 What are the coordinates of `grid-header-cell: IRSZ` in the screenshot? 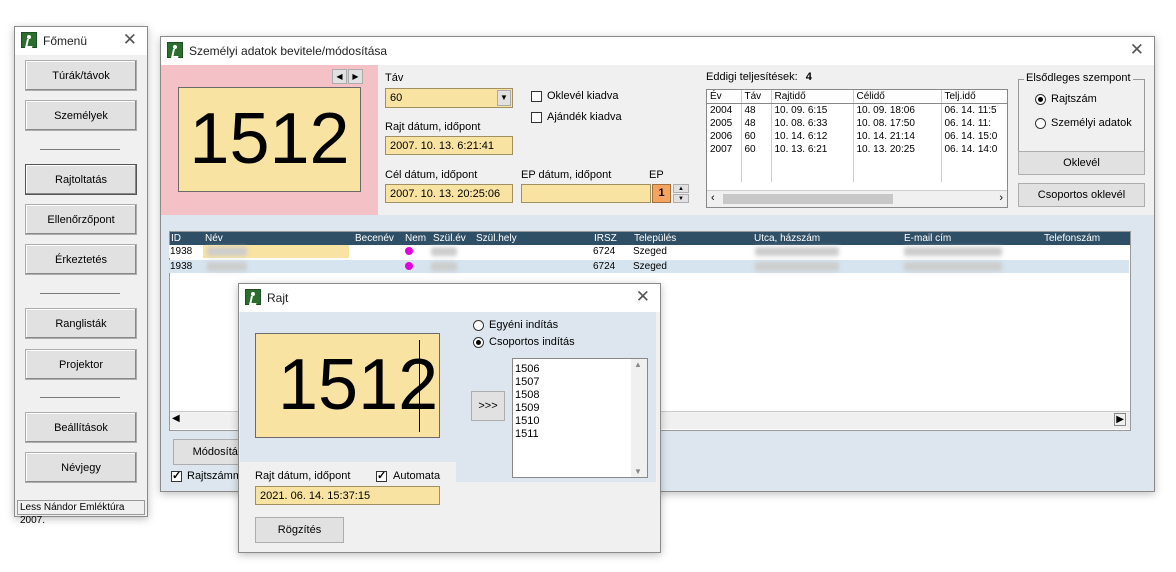 It's located at (605, 238).